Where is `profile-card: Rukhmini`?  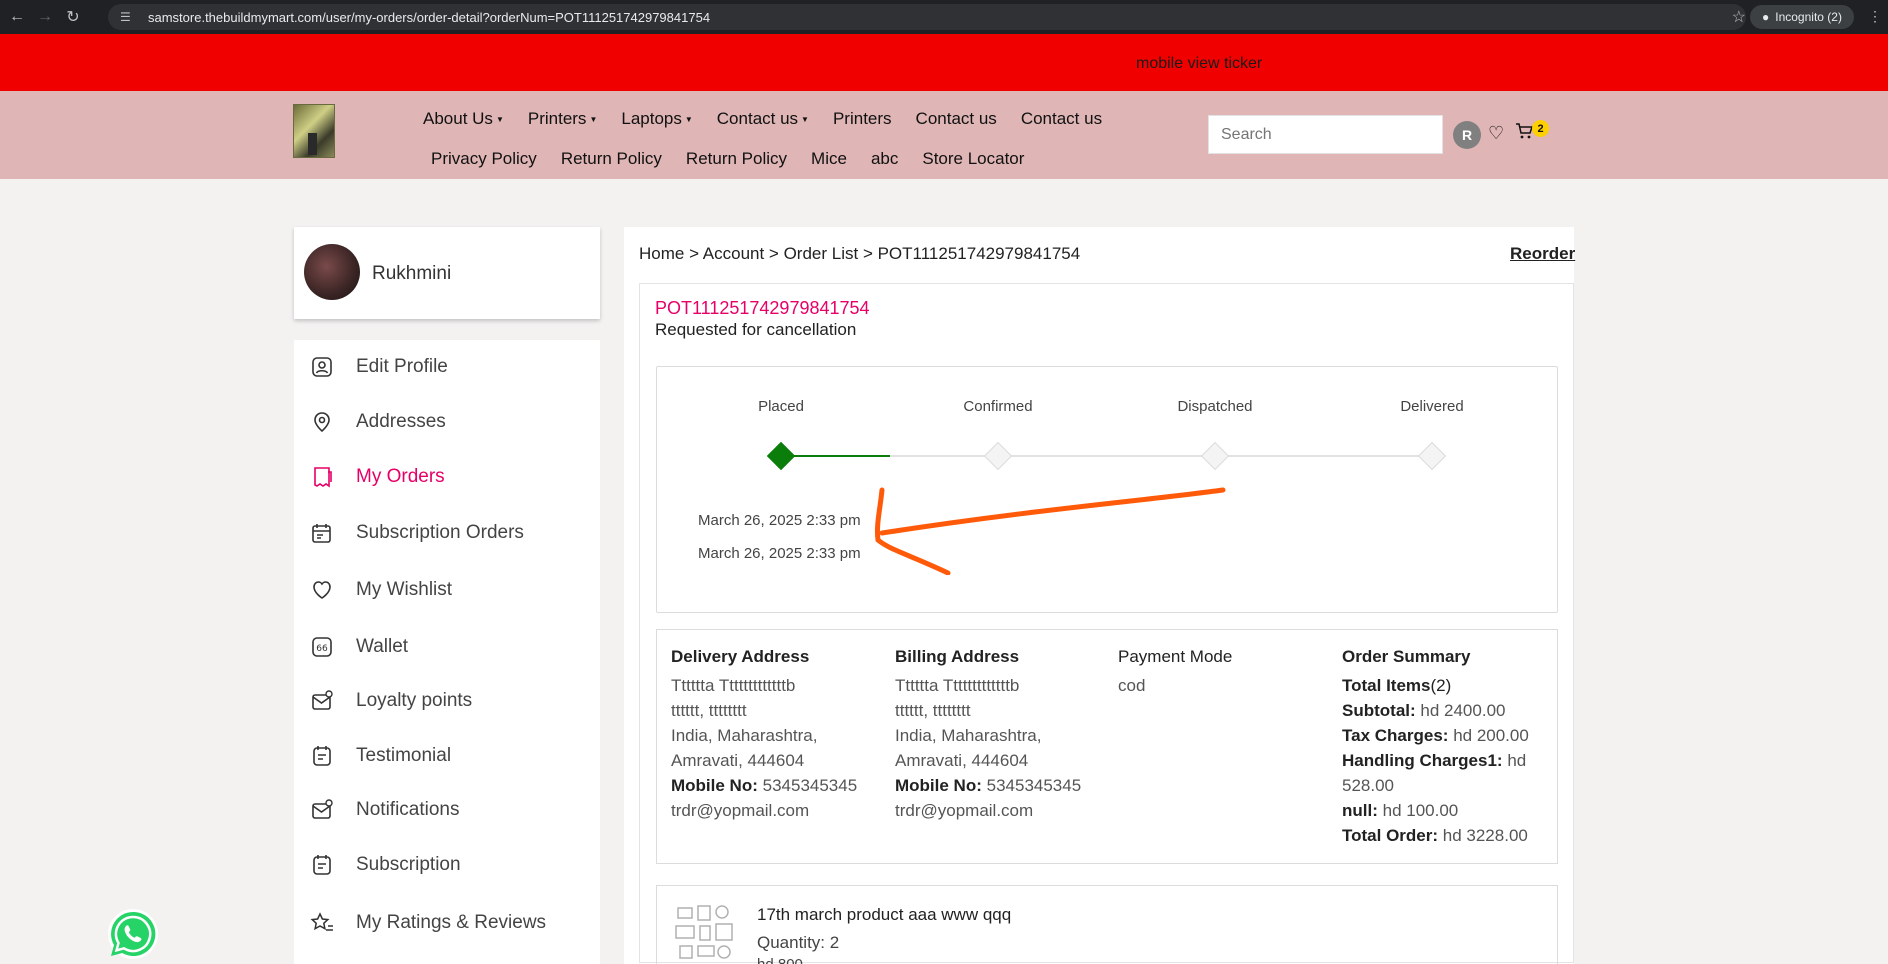
profile-card: Rukhmini is located at coordinates (447, 273).